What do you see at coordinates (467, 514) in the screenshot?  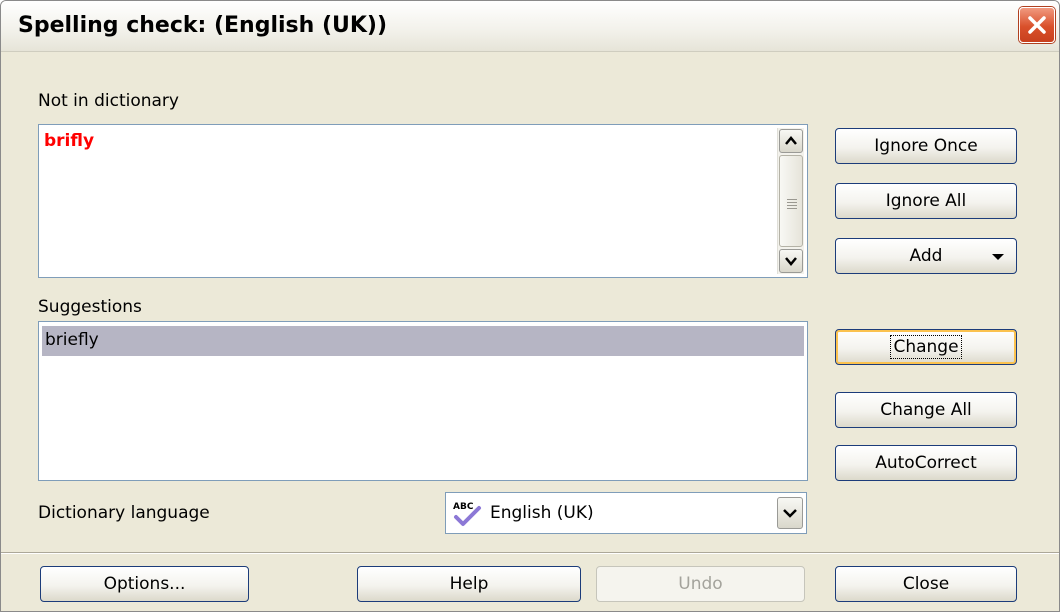 I see `spellcheck-abc-icon: ABC` at bounding box center [467, 514].